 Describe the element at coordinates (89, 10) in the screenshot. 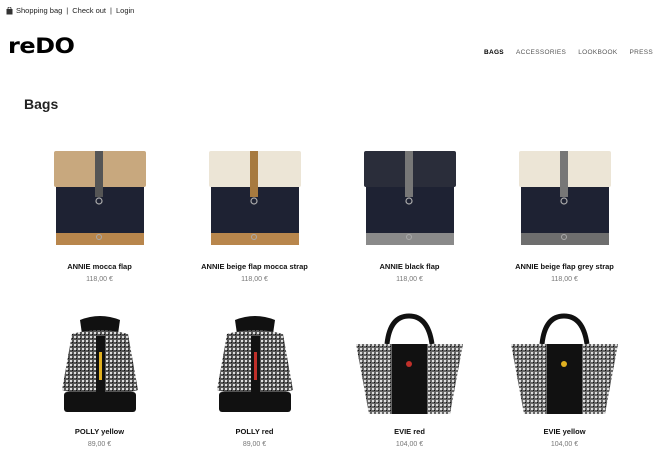

I see `checkout-link: Check out` at that location.